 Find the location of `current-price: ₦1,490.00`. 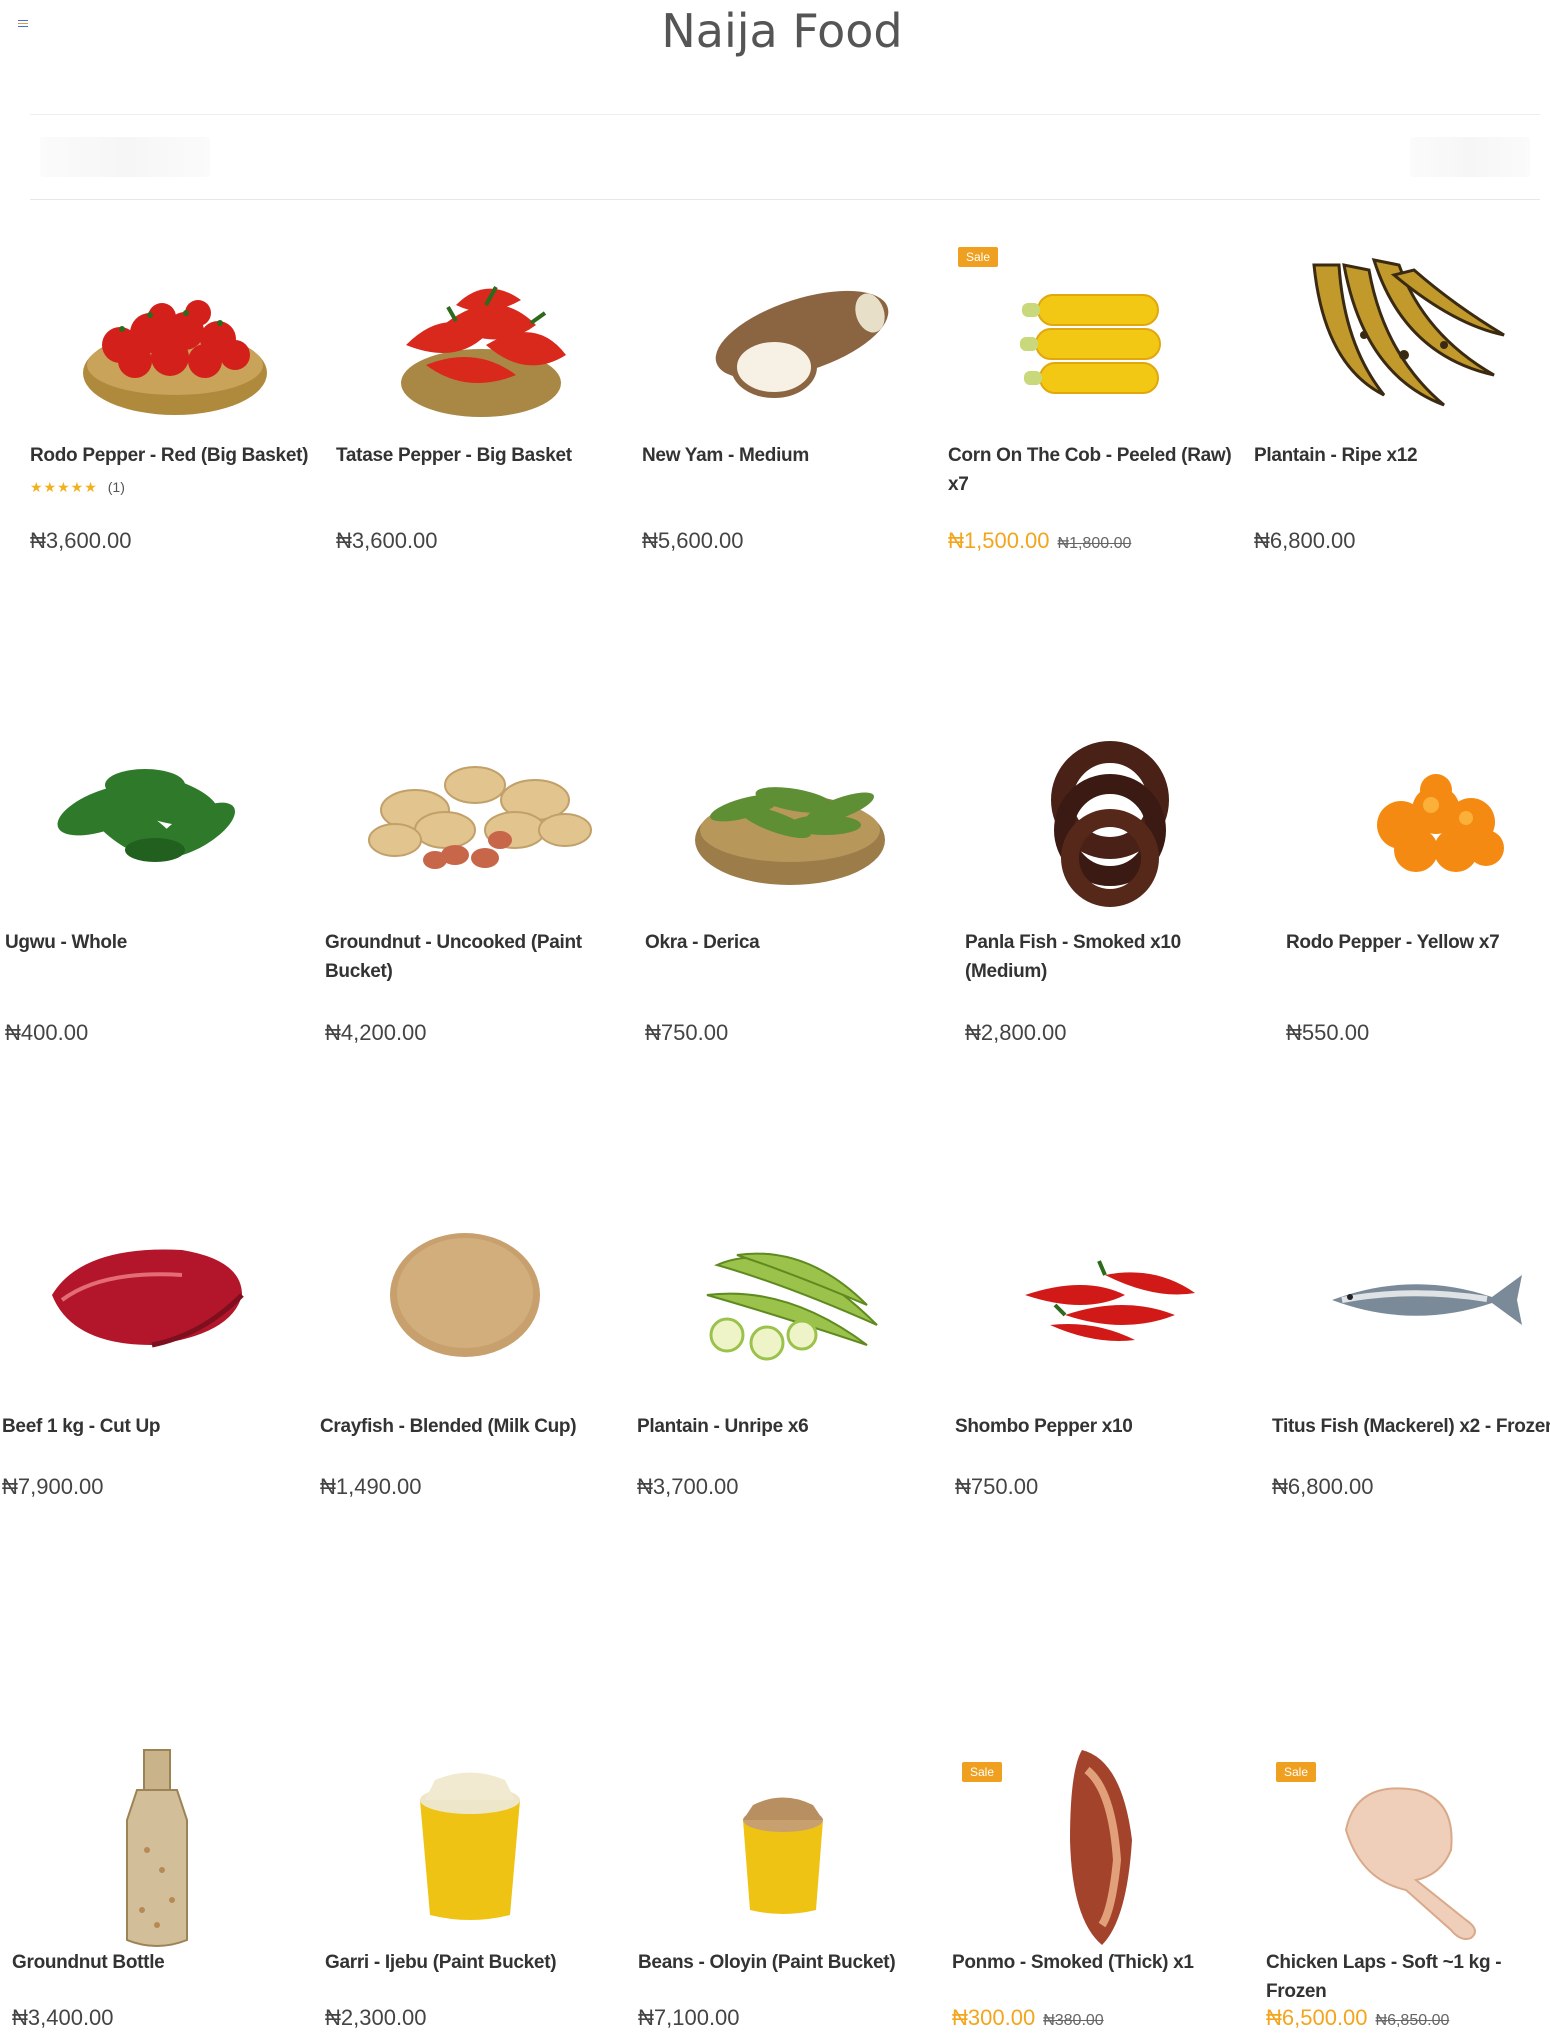

current-price: ₦1,490.00 is located at coordinates (371, 1486).